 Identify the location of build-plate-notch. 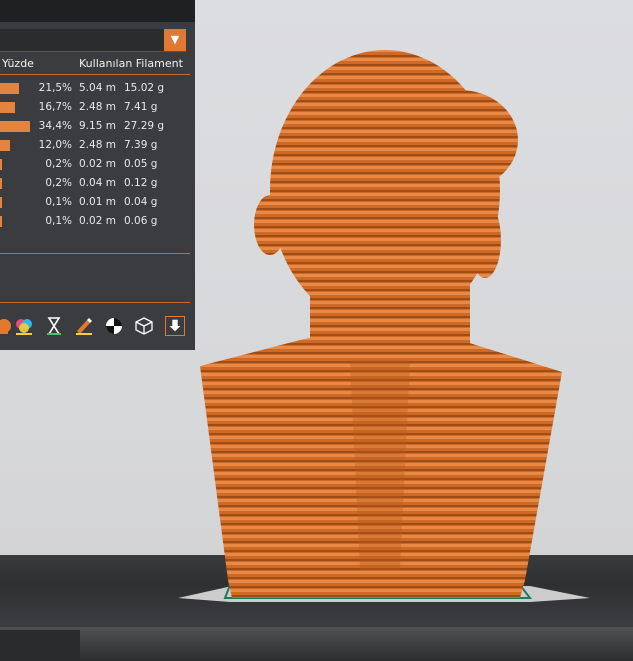
(40, 645).